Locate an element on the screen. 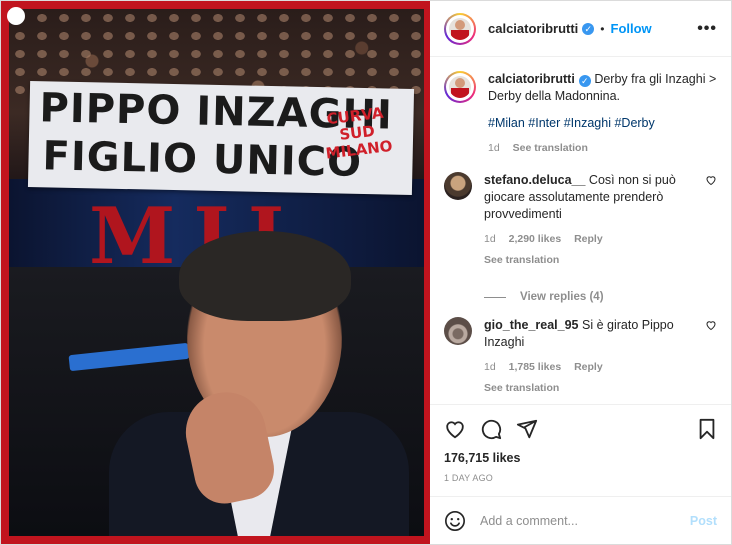 The image size is (732, 545). caption-username: calciatoribrutti is located at coordinates (531, 79).